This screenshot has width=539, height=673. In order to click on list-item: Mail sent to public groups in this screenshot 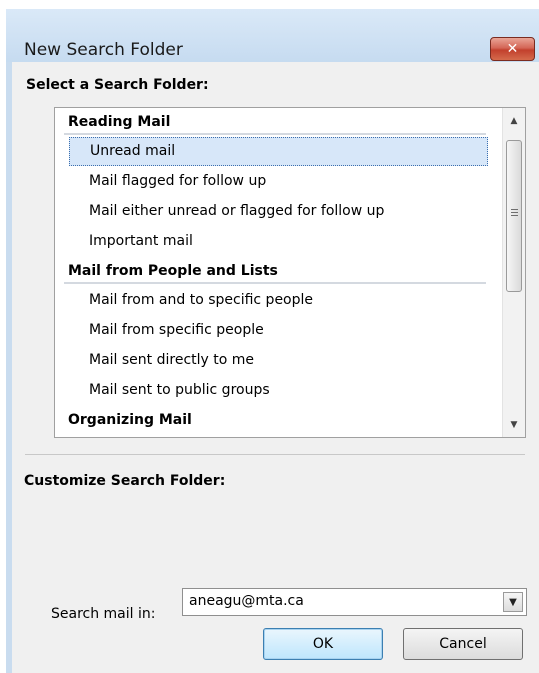, I will do `click(278, 390)`.